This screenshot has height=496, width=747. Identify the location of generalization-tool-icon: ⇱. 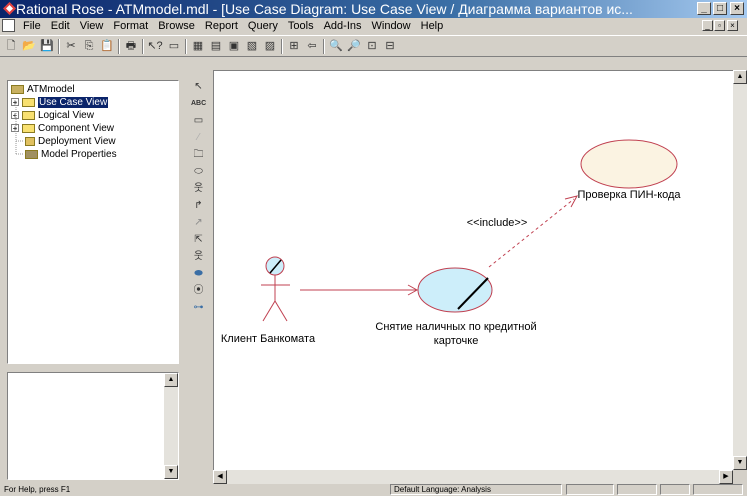
(198, 239).